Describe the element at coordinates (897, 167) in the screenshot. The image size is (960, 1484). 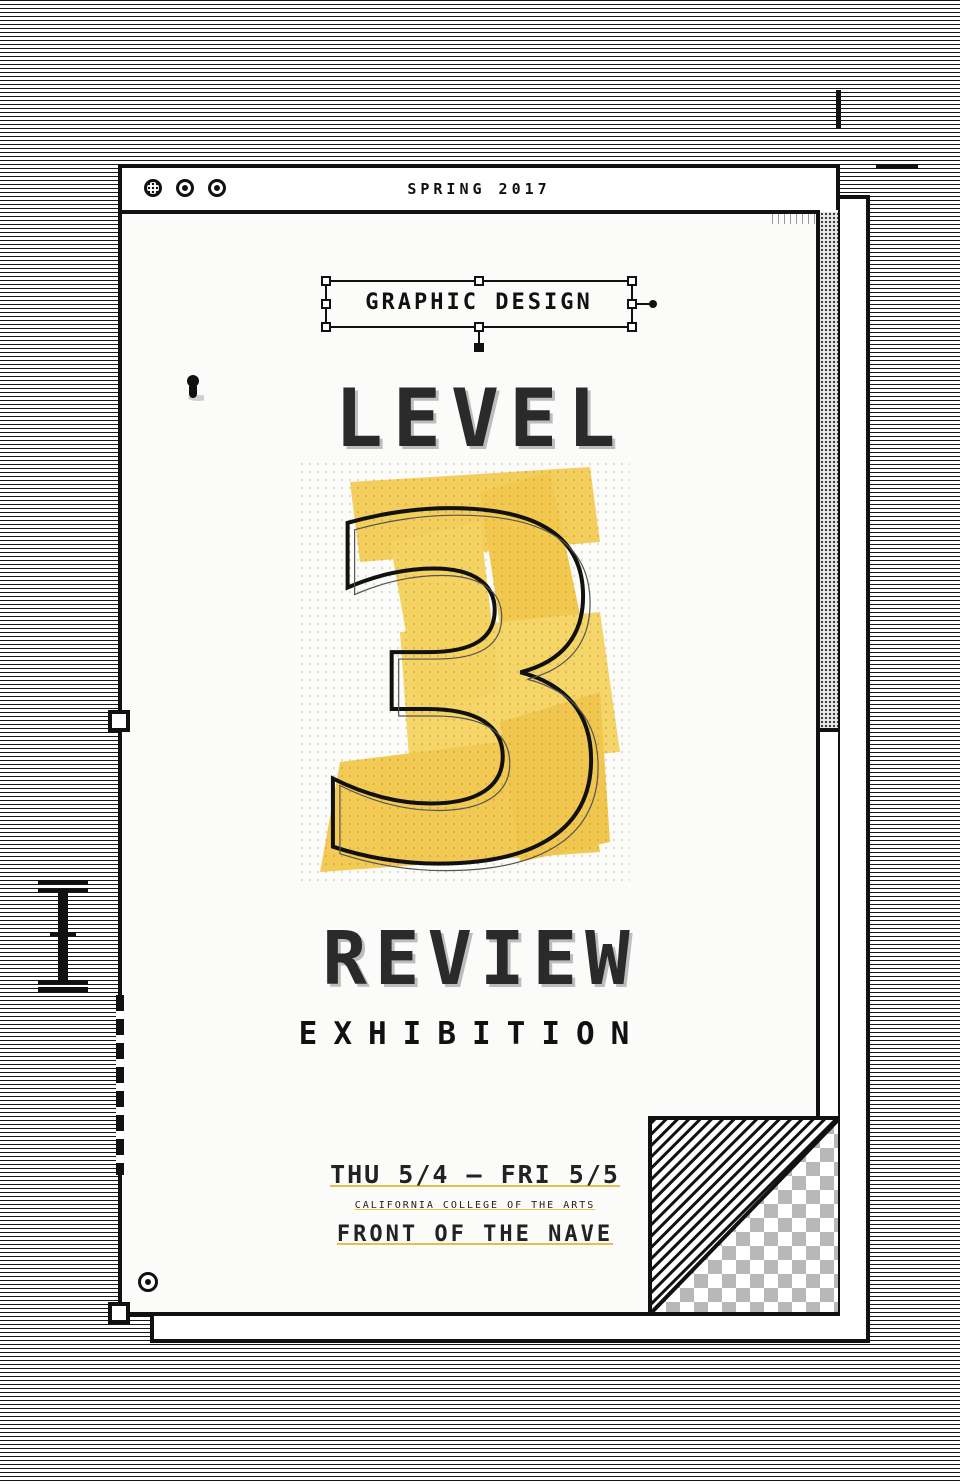
I see `top-horizontal-mark` at that location.